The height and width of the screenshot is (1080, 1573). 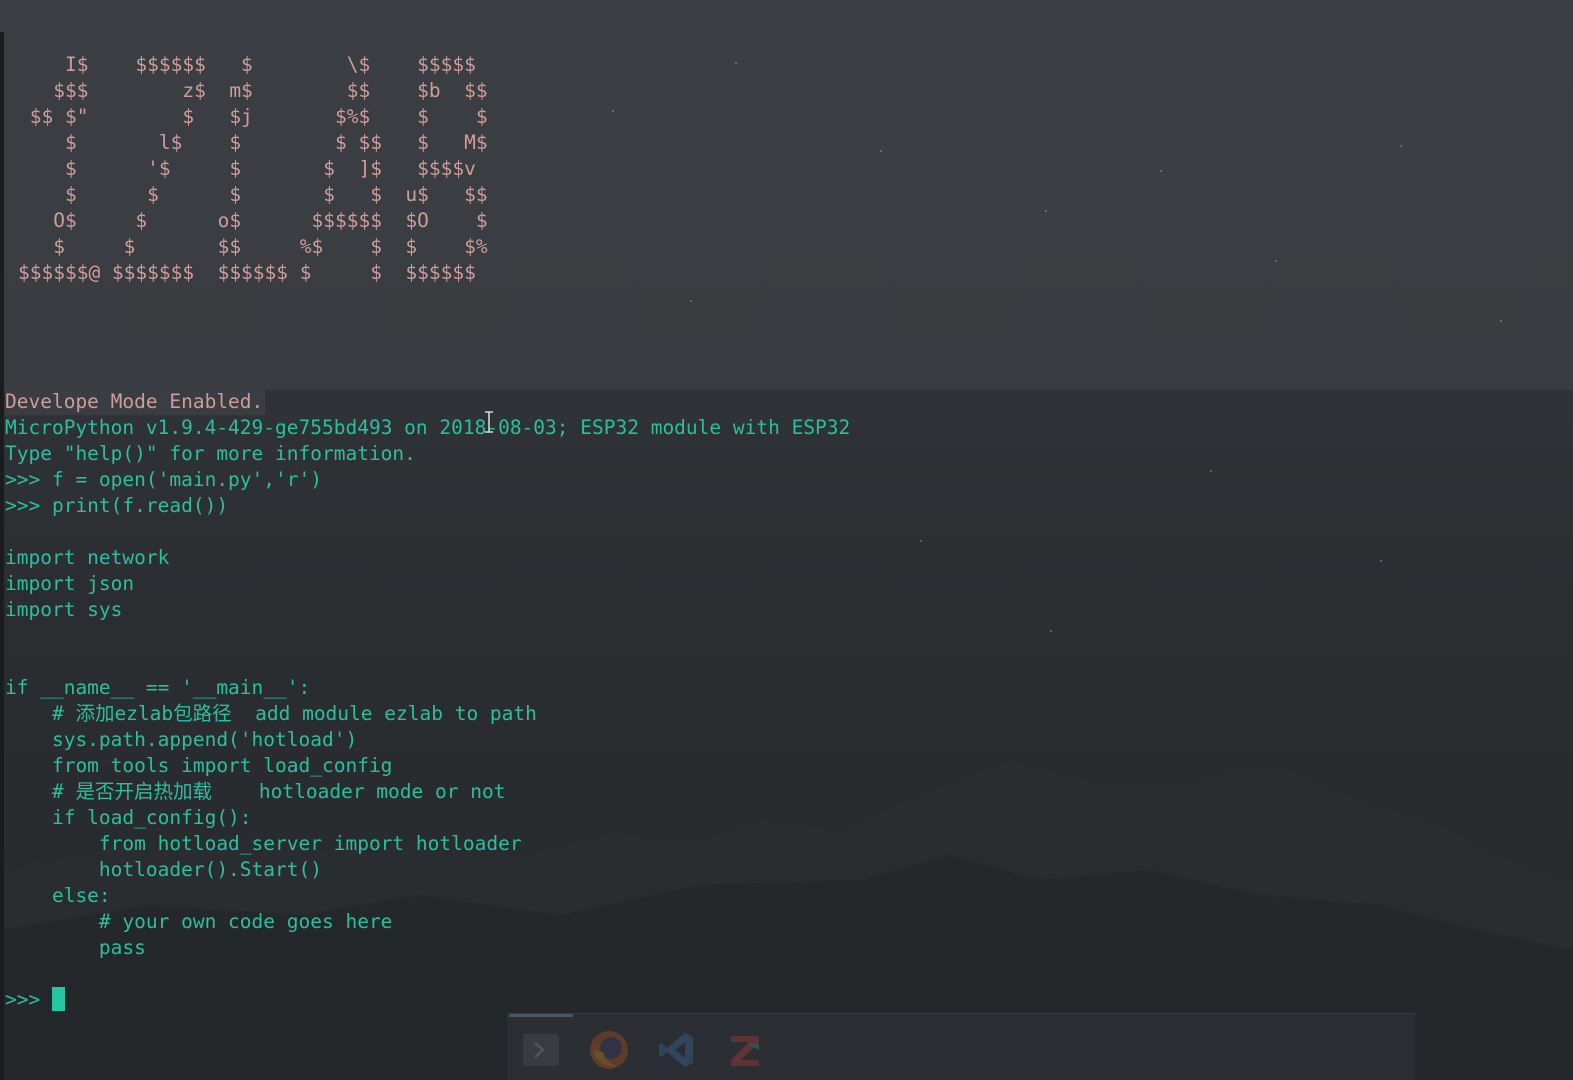 I want to click on repl-prompt-line: >>>, so click(x=427, y=1000).